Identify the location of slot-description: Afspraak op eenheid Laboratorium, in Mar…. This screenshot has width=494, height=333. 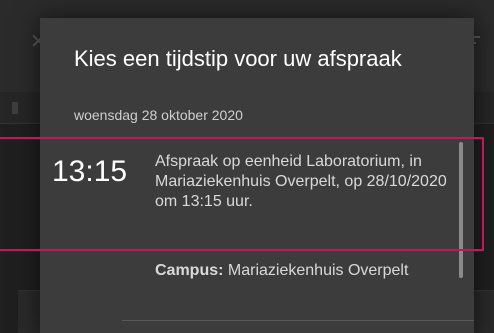
(301, 181).